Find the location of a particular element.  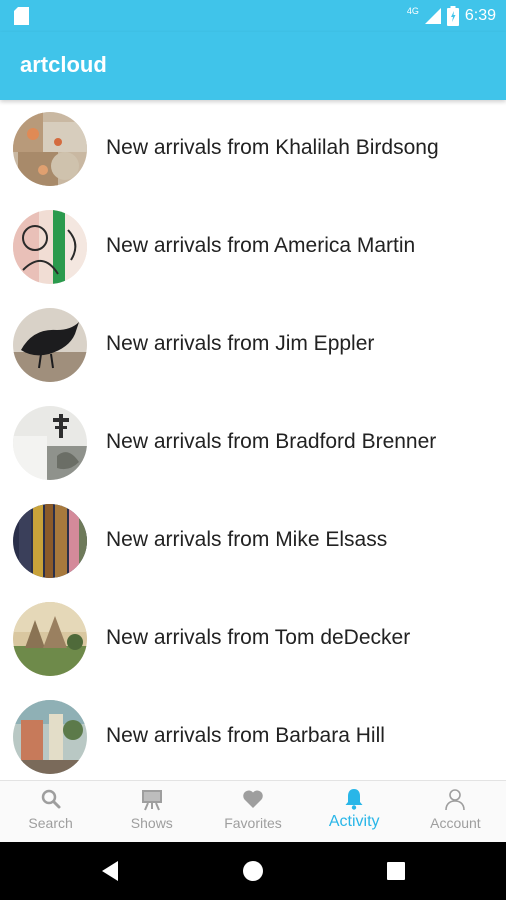

home-icon is located at coordinates (253, 871).